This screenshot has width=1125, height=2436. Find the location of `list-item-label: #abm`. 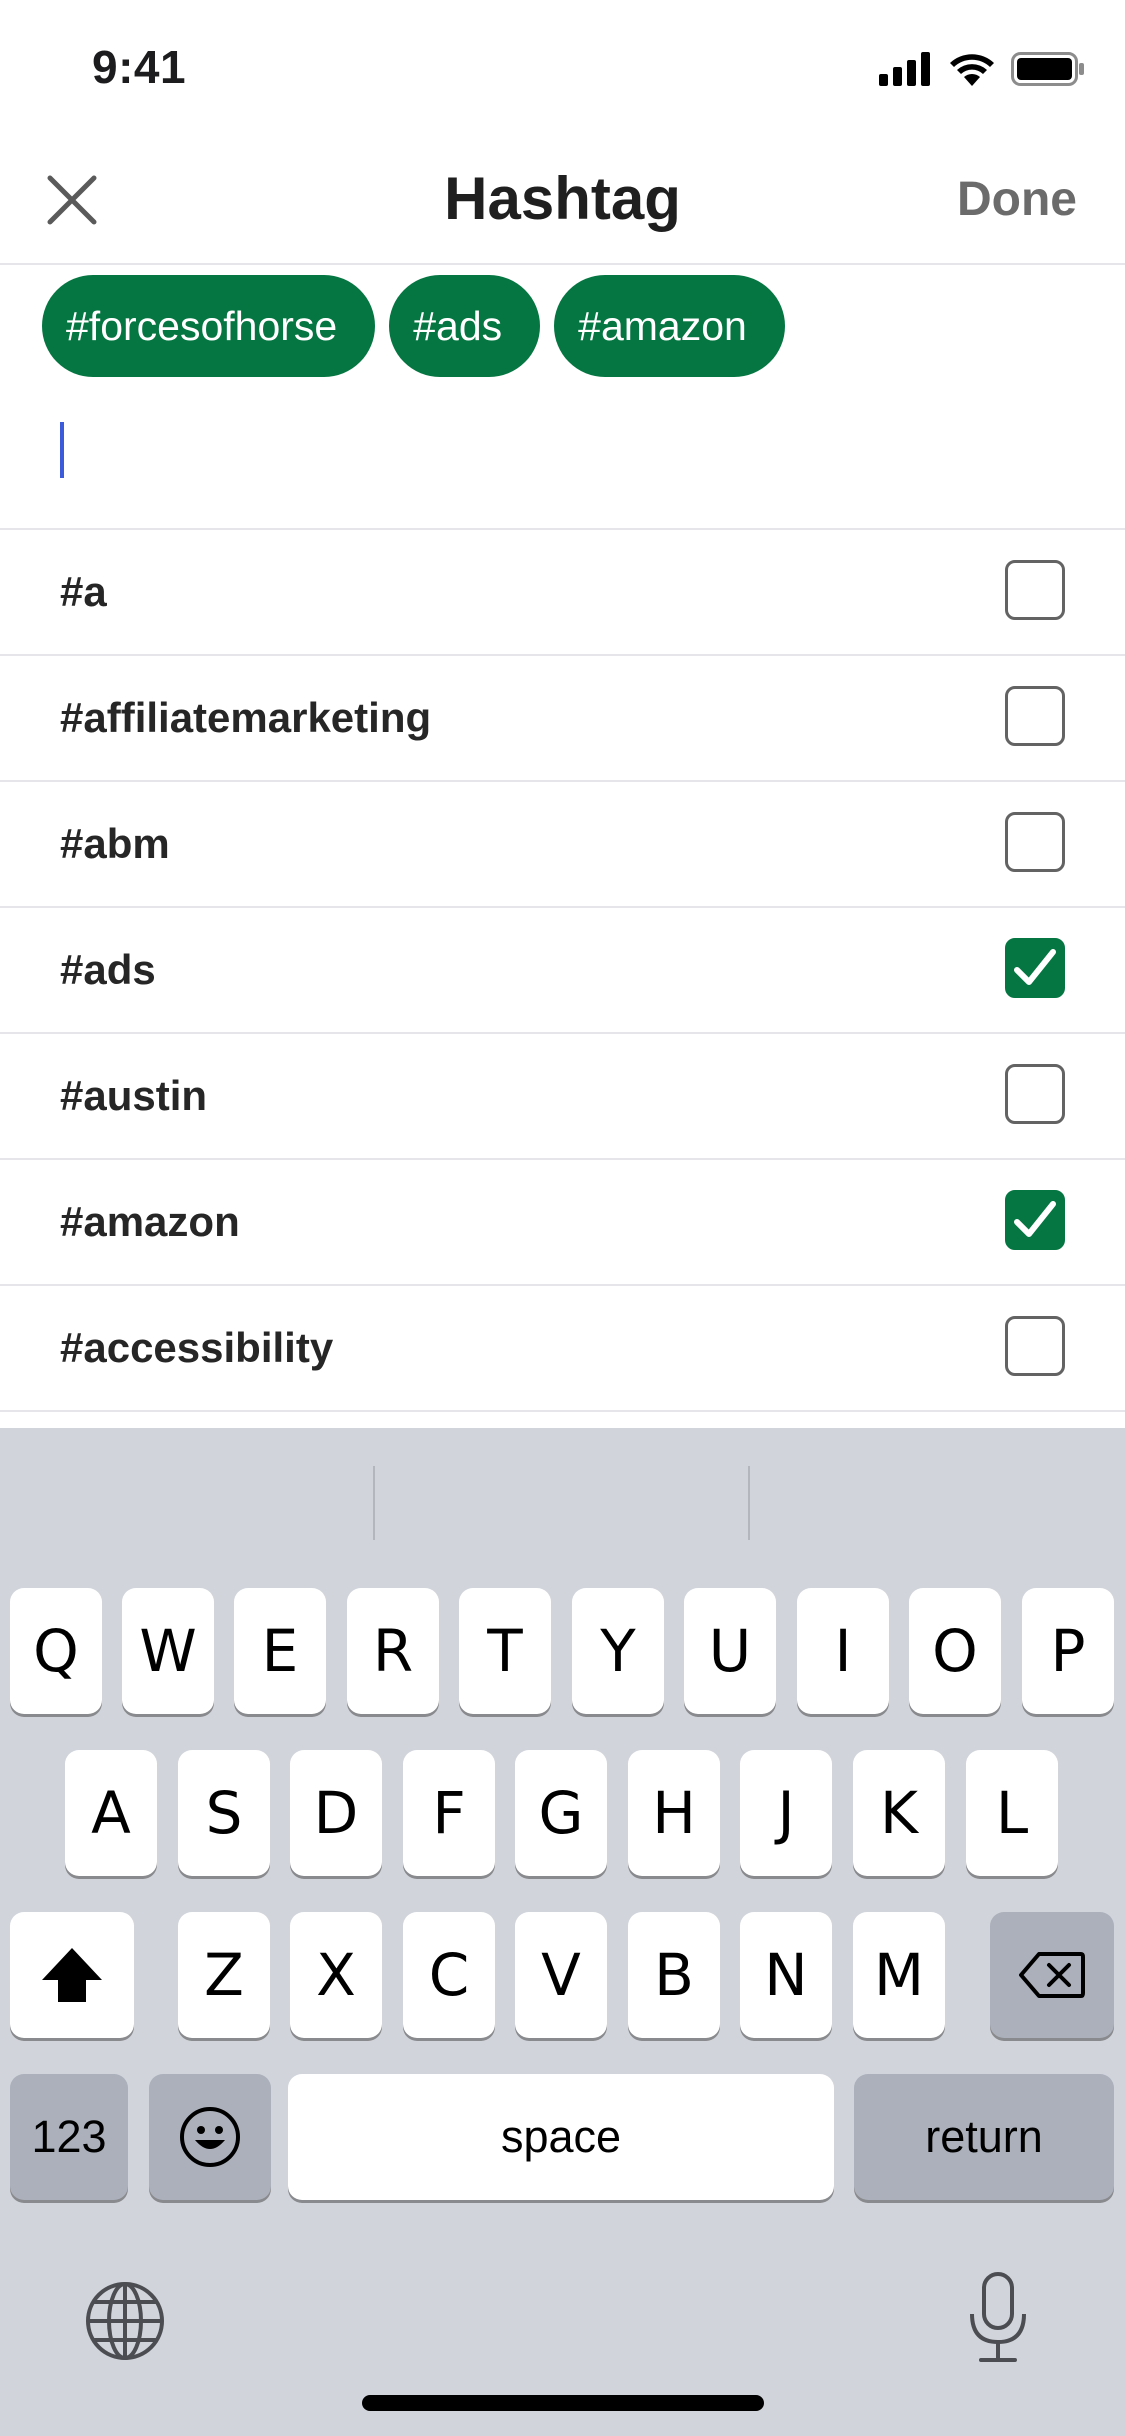

list-item-label: #abm is located at coordinates (115, 843).